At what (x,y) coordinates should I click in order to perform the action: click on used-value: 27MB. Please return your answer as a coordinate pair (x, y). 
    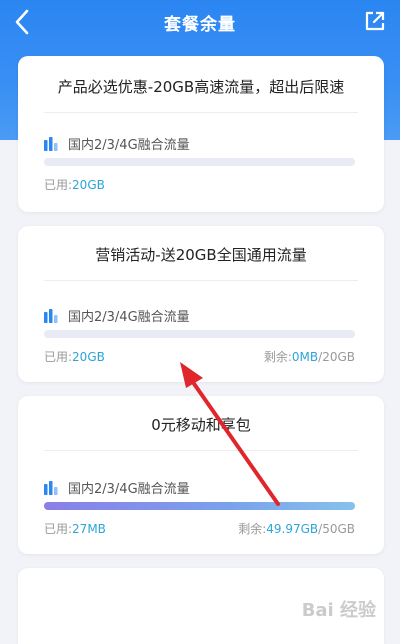
    Looking at the image, I should click on (89, 529).